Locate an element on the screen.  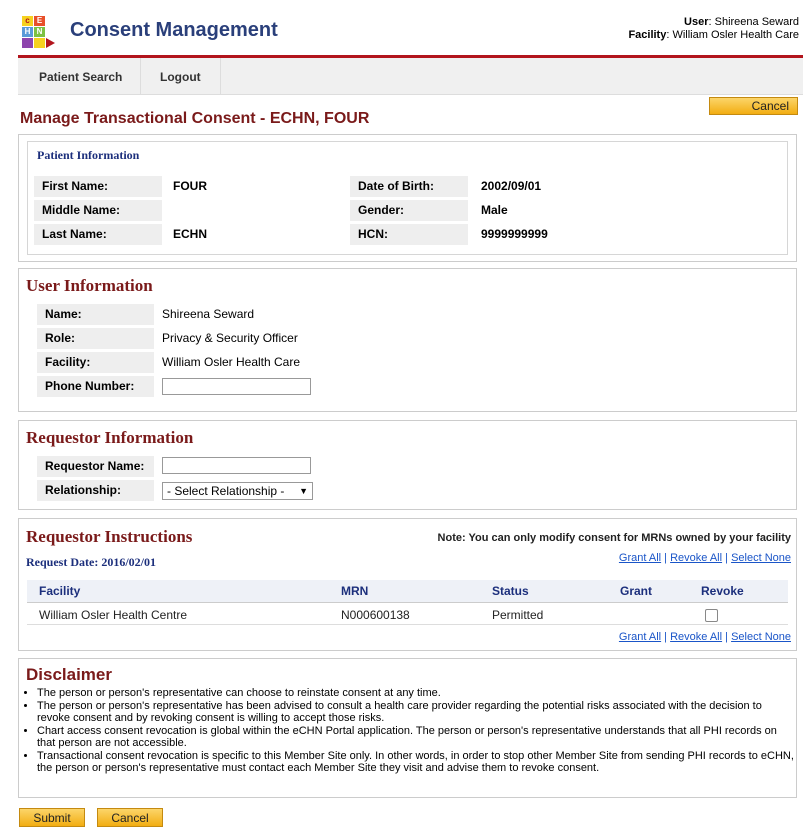
relationship-select: - Select Relationship - ▼ is located at coordinates (237, 491).